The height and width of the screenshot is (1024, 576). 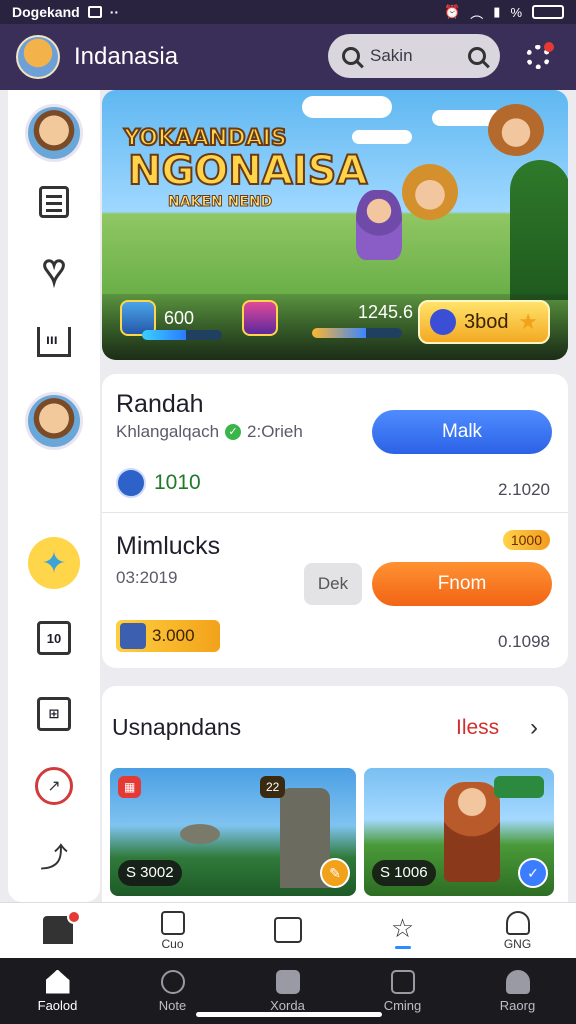 I want to click on hero-stat-mid-value: 1245.6, so click(x=386, y=312).